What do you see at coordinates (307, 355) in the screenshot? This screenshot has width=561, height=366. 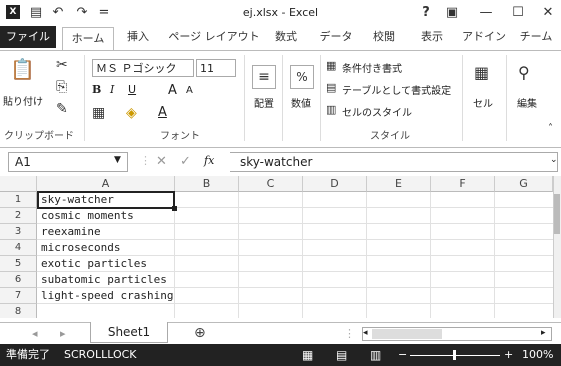 I see `normal-view-icon: ▦` at bounding box center [307, 355].